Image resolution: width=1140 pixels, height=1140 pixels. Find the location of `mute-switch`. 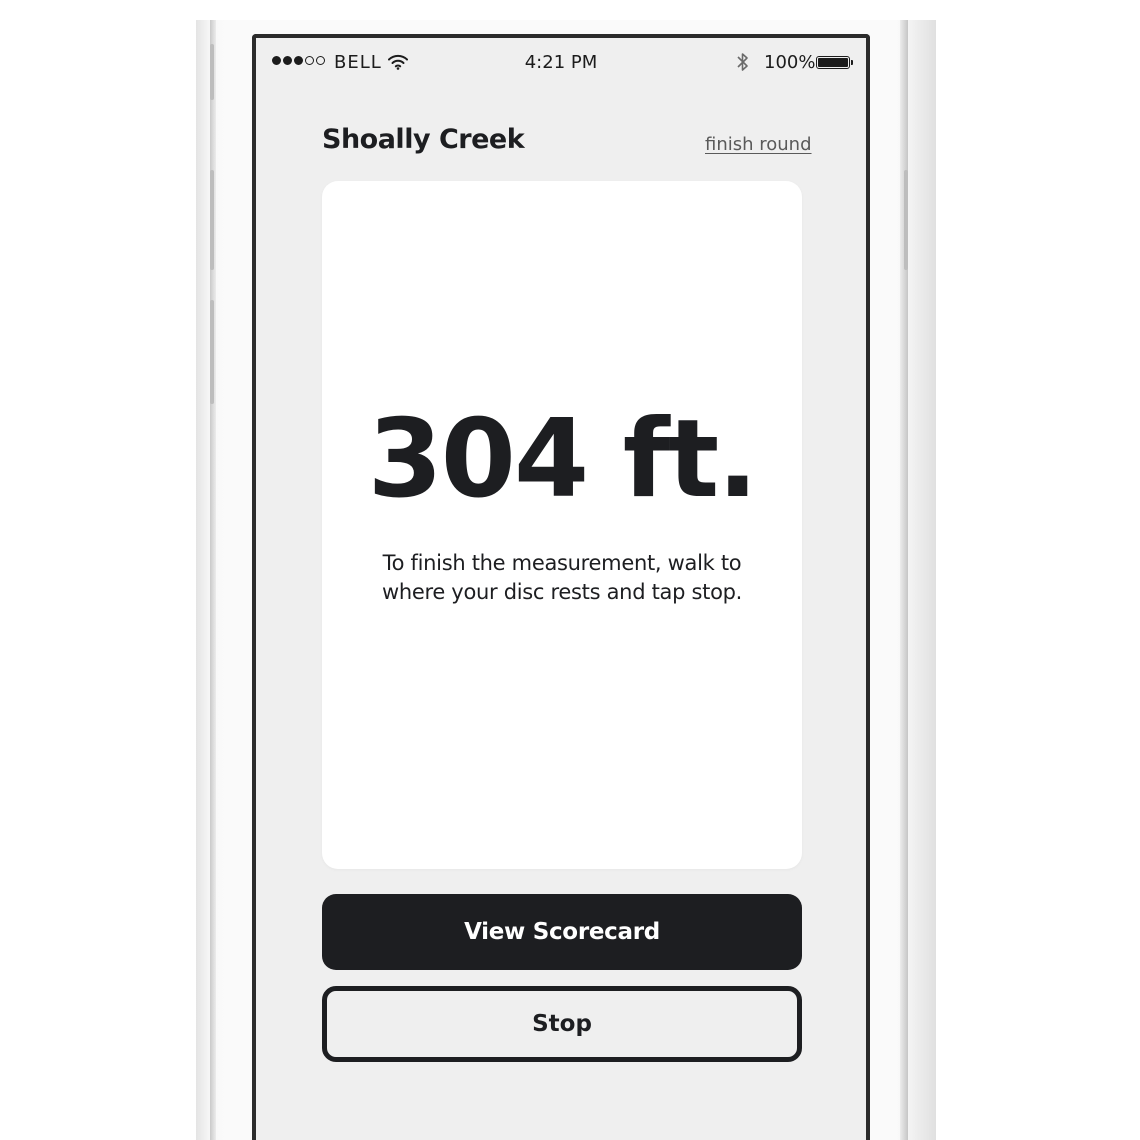

mute-switch is located at coordinates (212, 72).